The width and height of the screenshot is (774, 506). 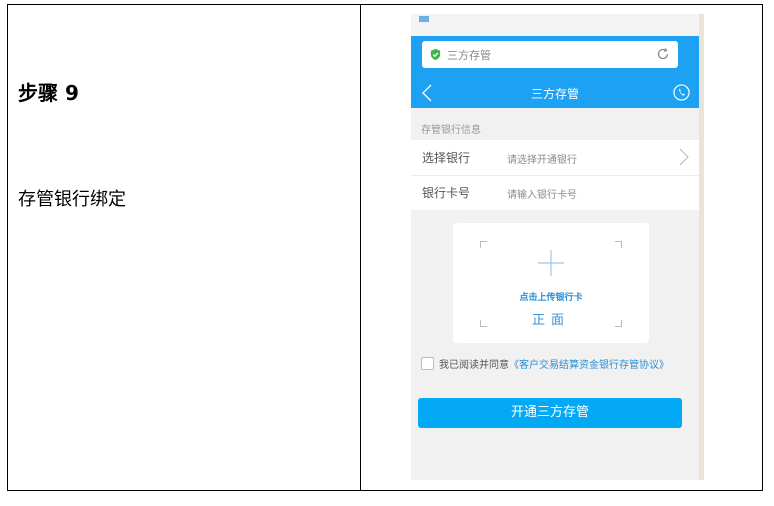 I want to click on step-title: 步骤 9, so click(x=48, y=93).